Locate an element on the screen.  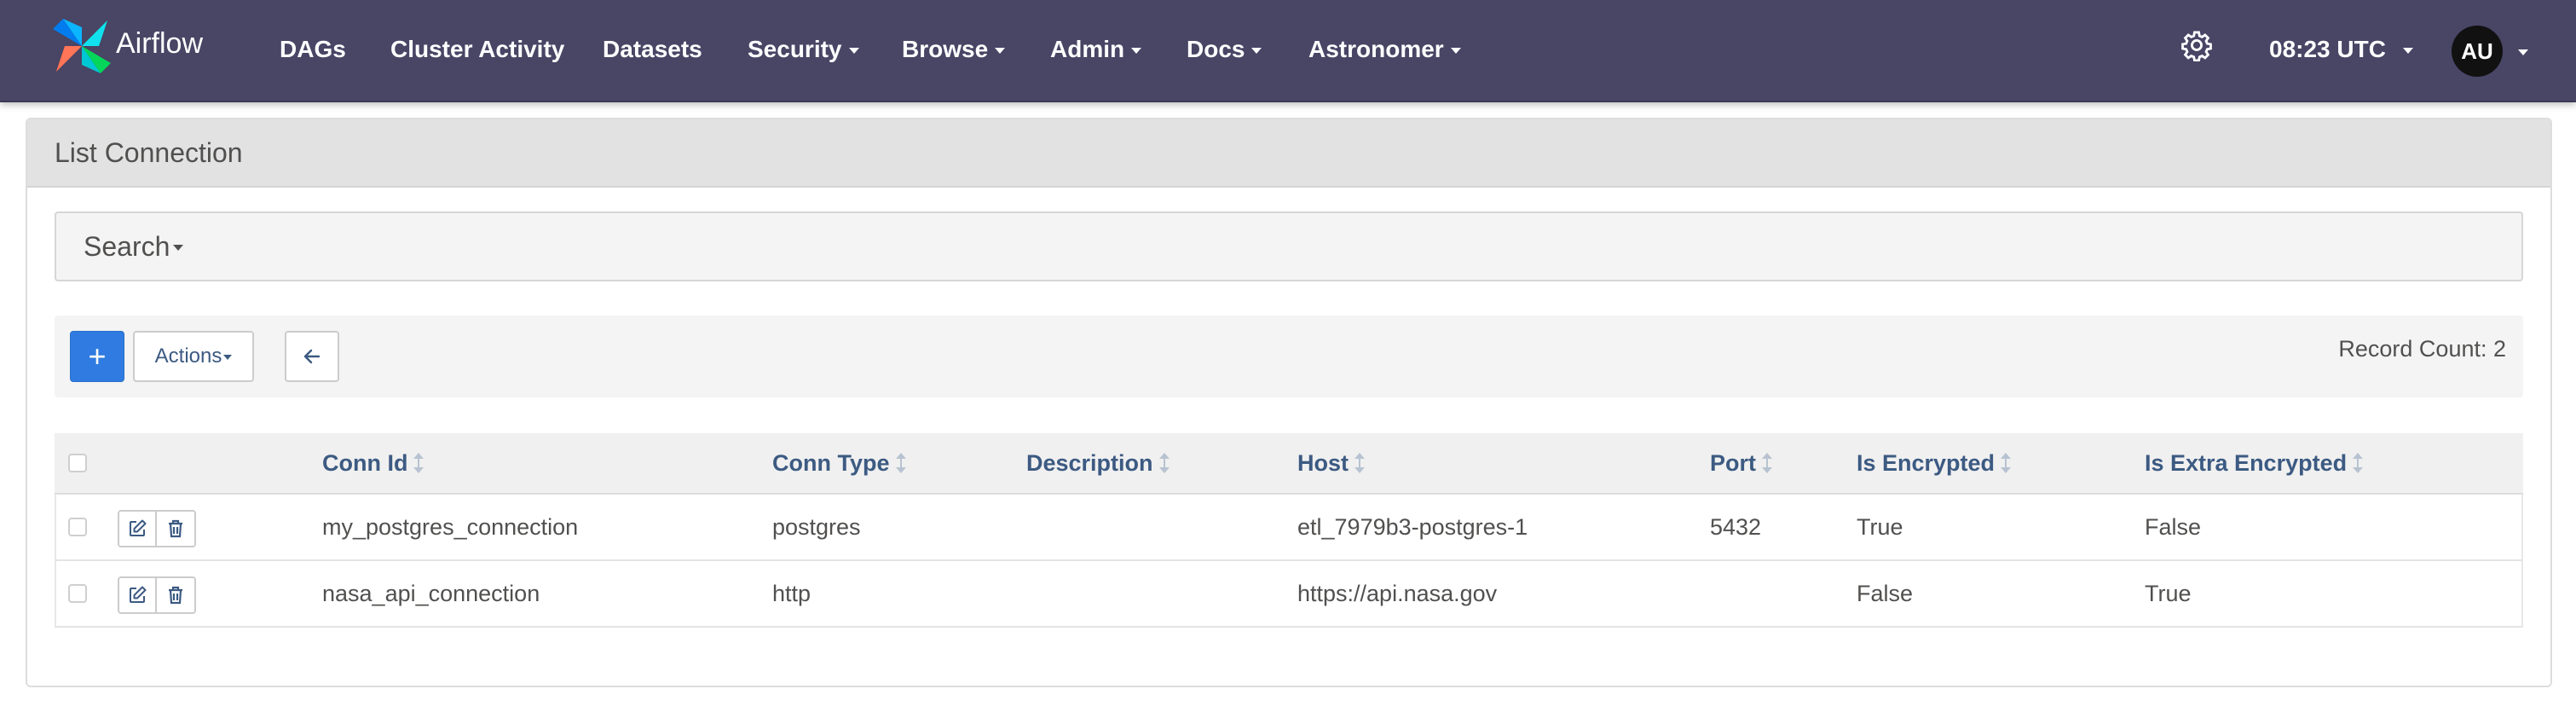
nav-admin-dropdown: Admin is located at coordinates (1096, 49).